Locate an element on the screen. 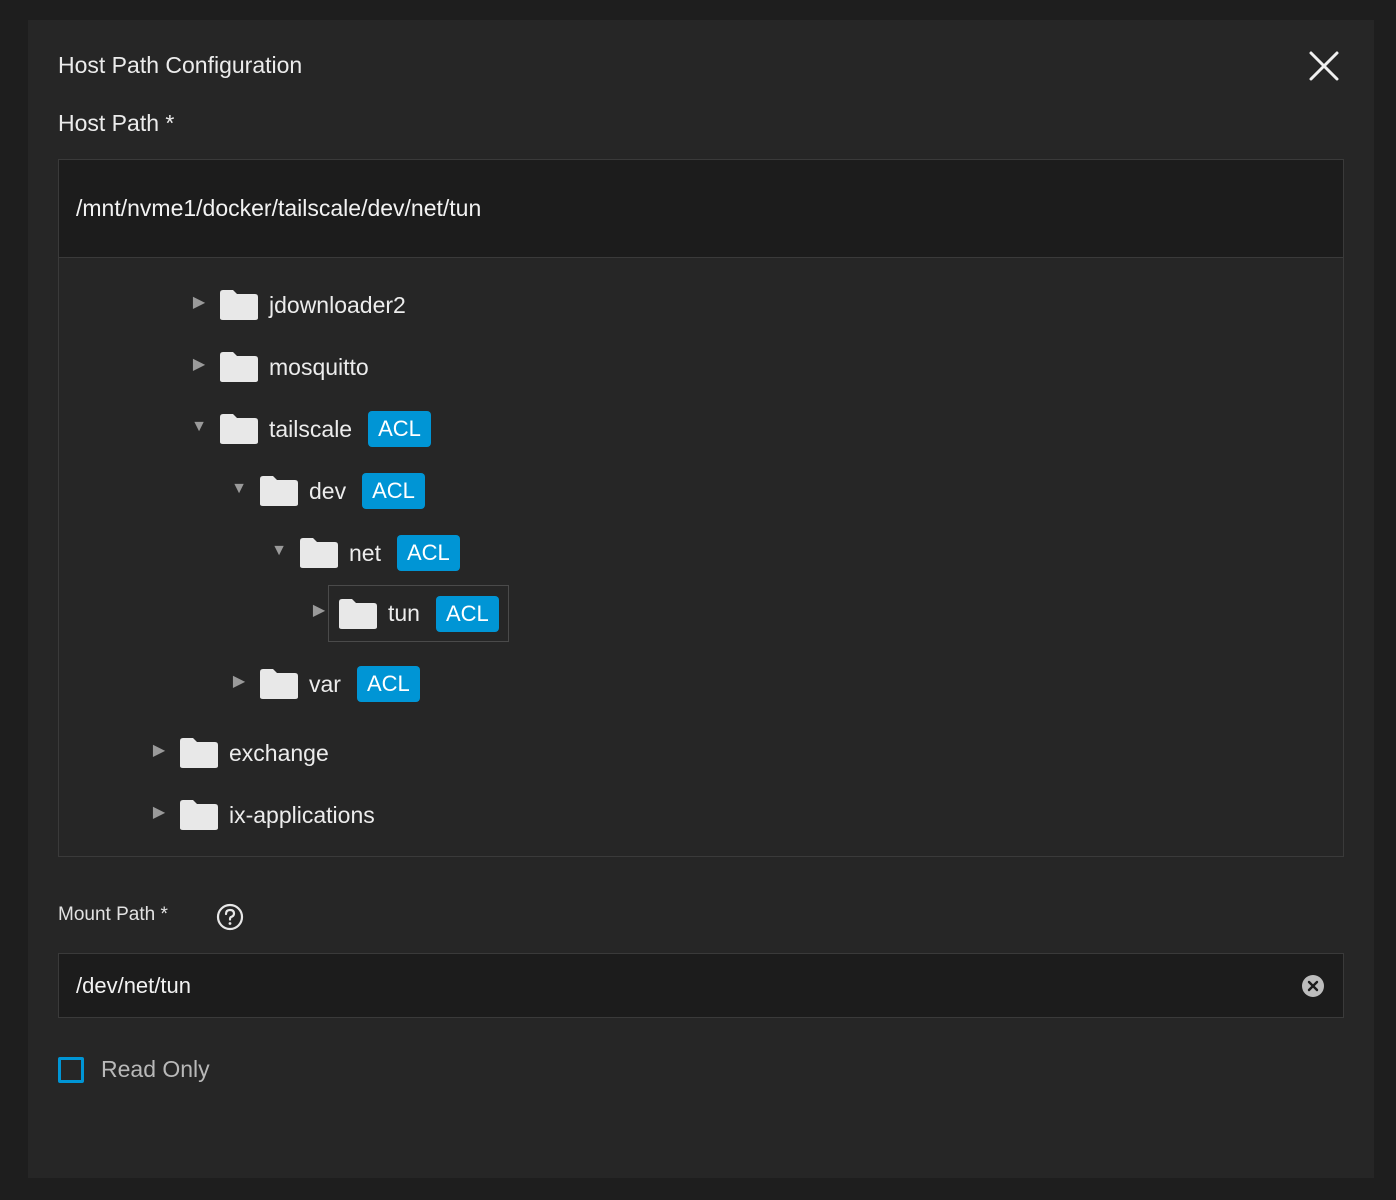 This screenshot has width=1396, height=1200. tree-node-ix-applications: ▶ ix-applications is located at coordinates (262, 815).